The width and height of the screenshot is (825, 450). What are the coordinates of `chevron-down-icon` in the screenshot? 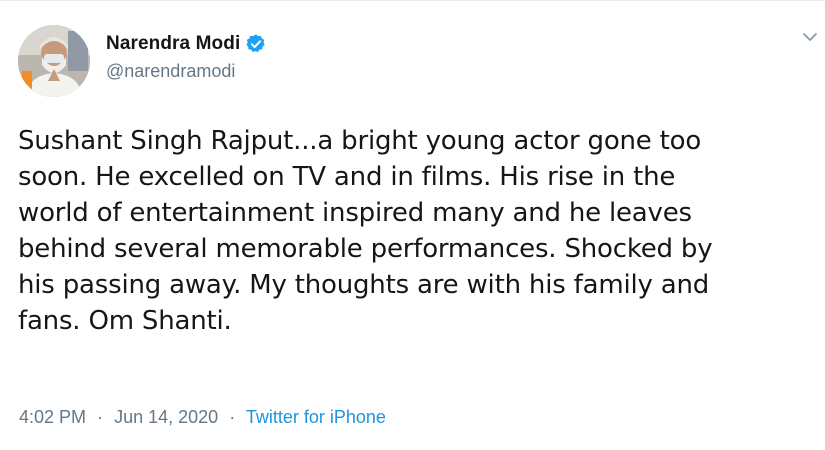 It's located at (810, 37).